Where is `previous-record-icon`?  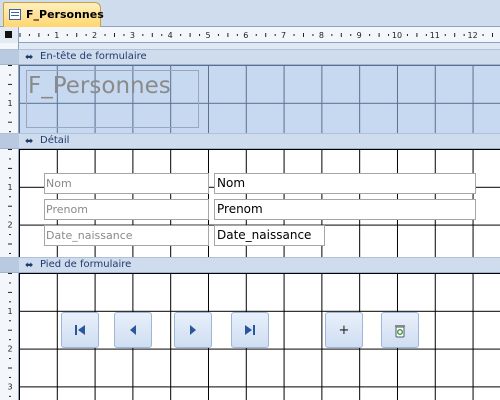 previous-record-icon is located at coordinates (133, 330).